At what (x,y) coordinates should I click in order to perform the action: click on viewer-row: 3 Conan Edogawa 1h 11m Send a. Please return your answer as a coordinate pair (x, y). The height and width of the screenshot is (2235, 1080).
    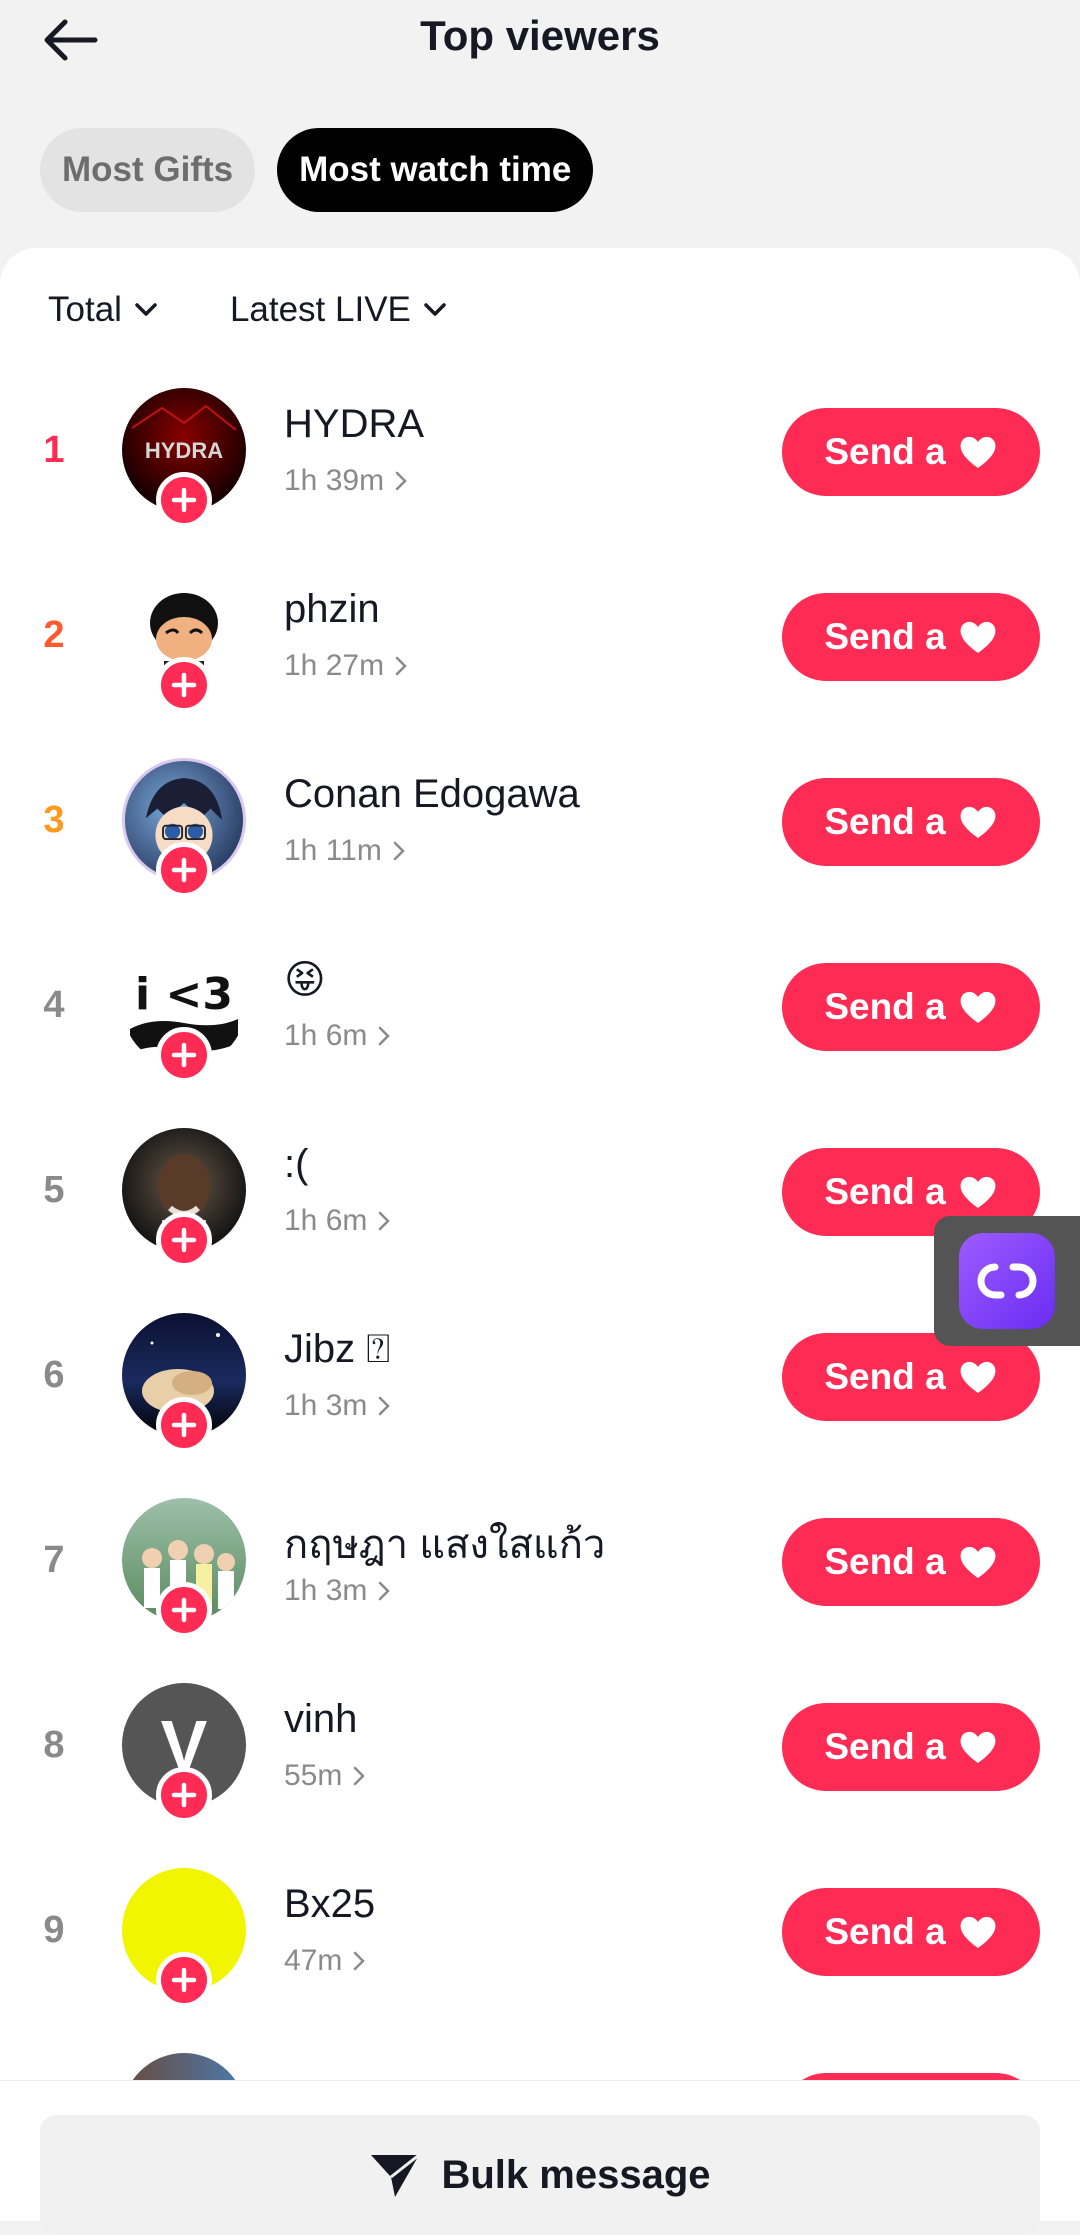
    Looking at the image, I should click on (540, 850).